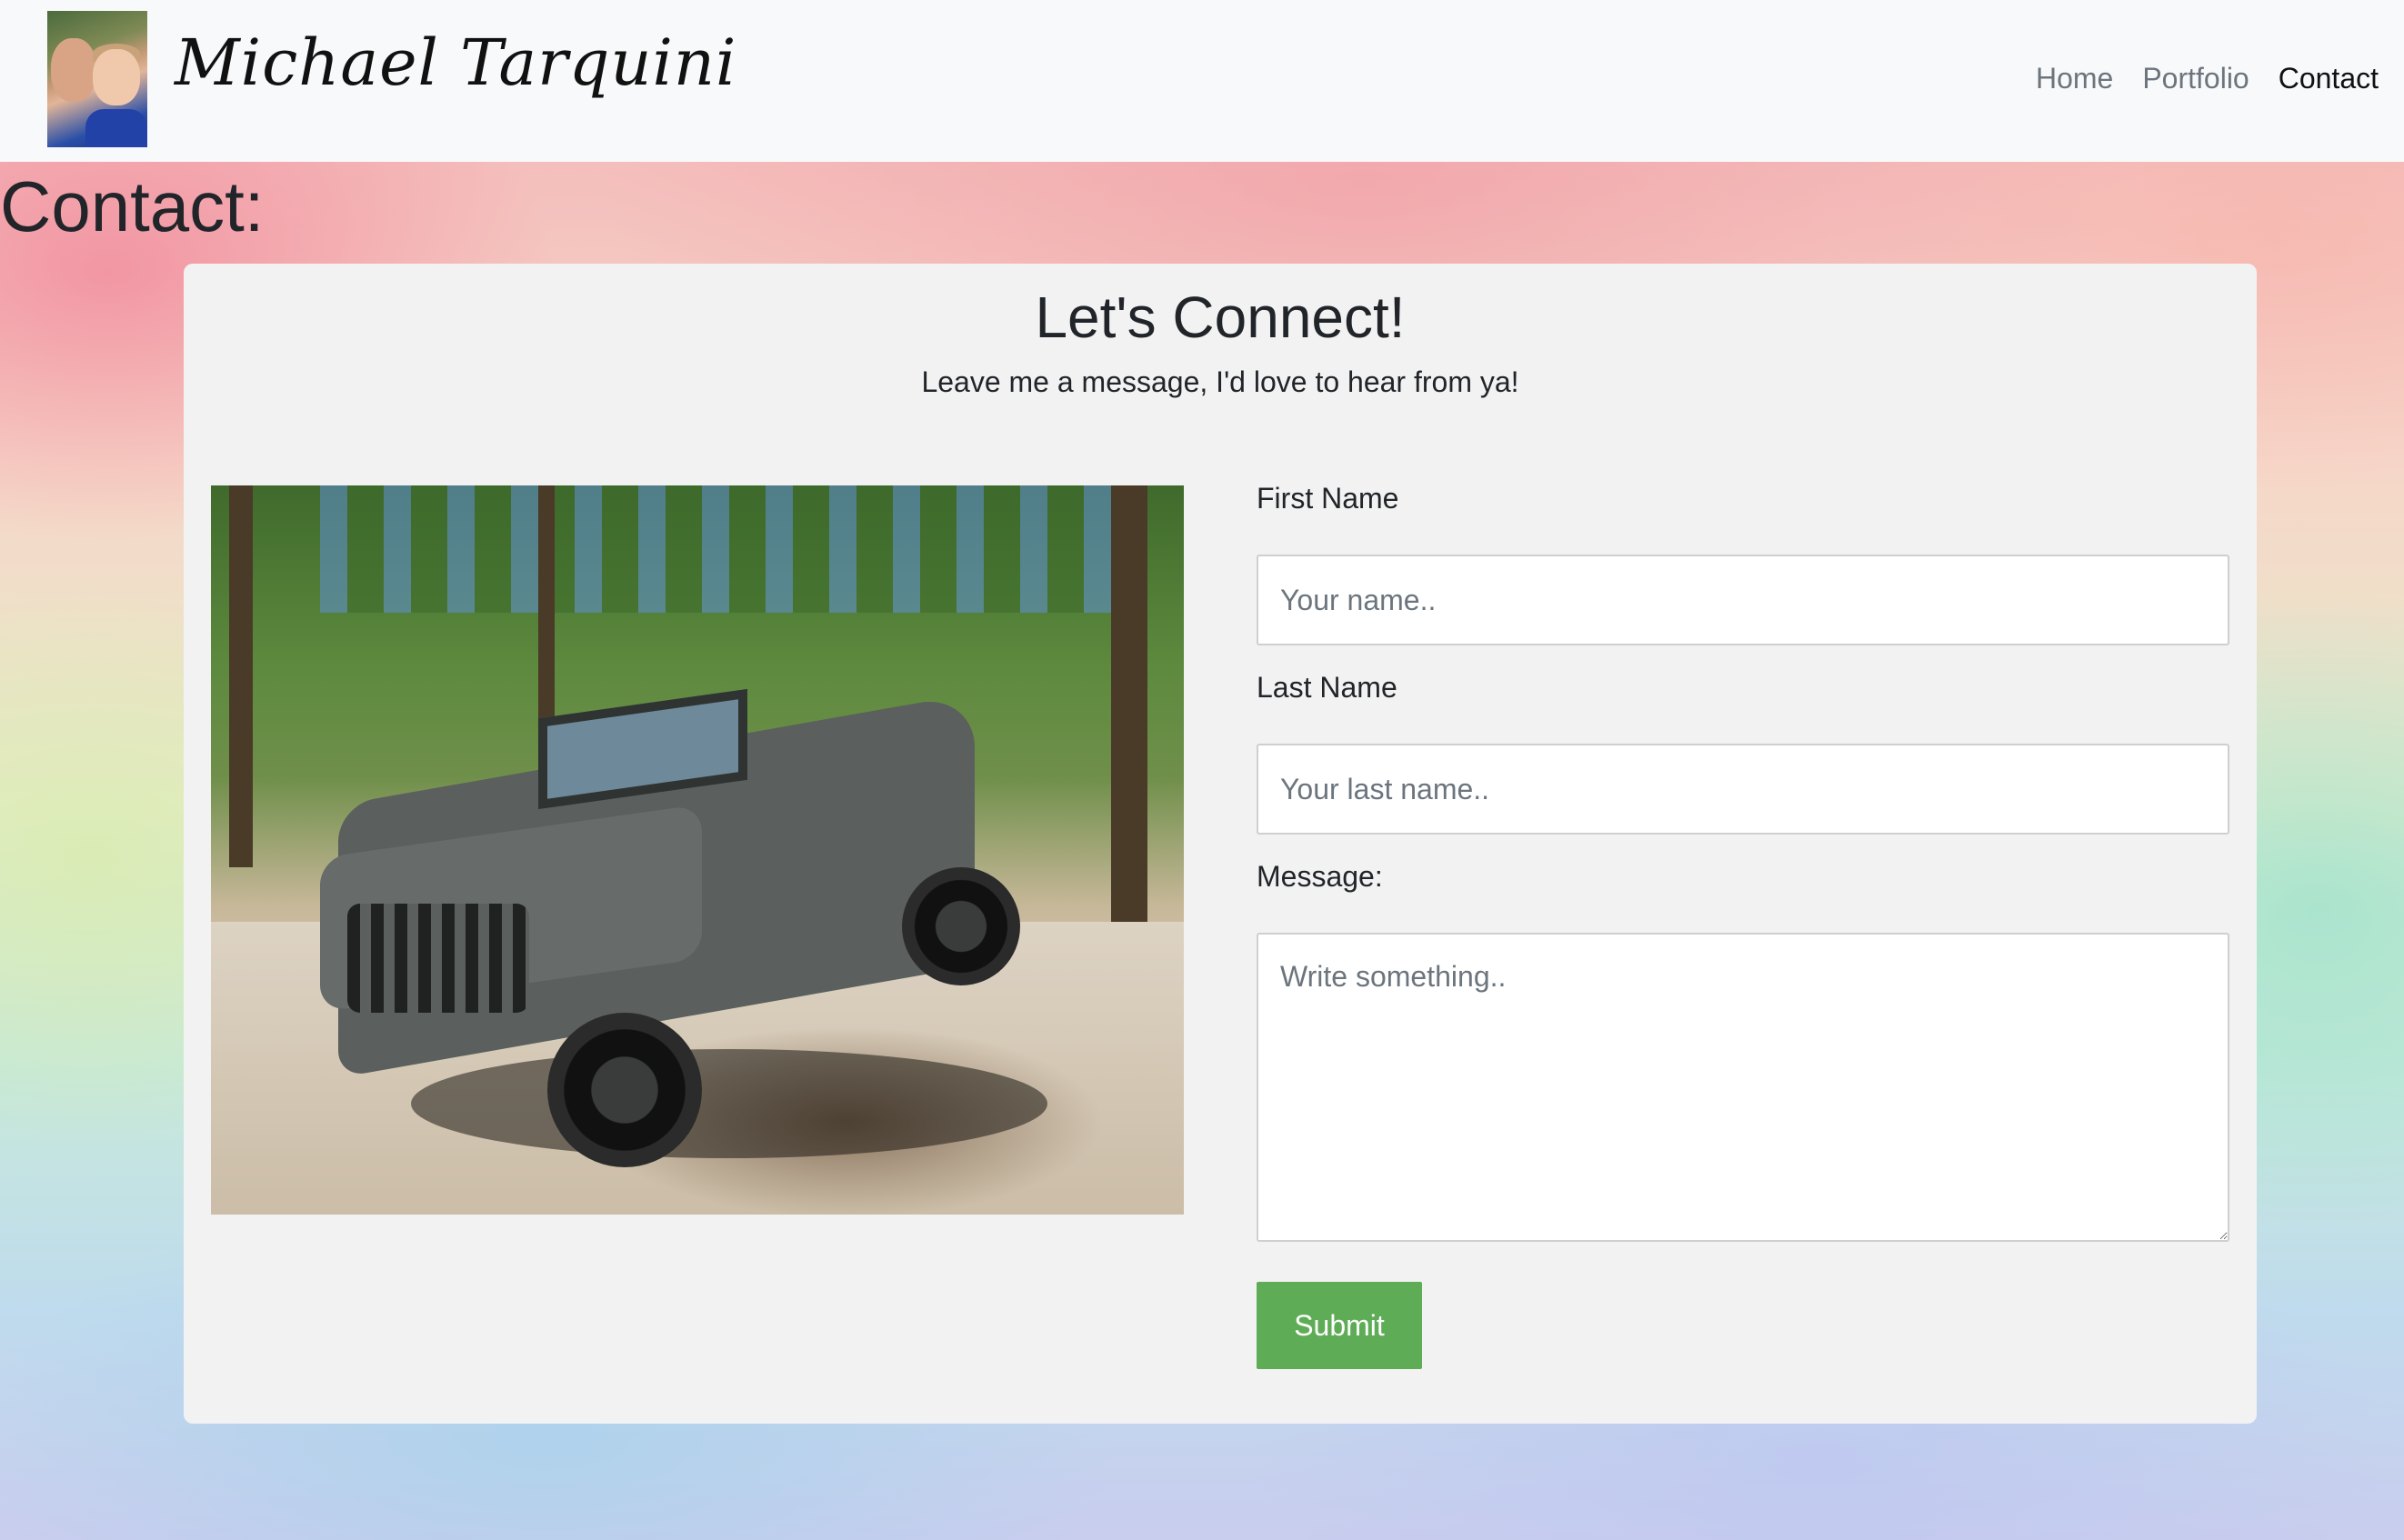 The image size is (2404, 1540). What do you see at coordinates (1202, 81) in the screenshot?
I see `navbar: Michael Tarquini Home Portfolio Contact` at bounding box center [1202, 81].